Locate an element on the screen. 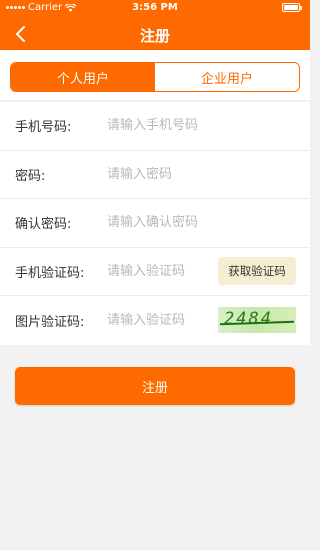 Image resolution: width=320 pixels, height=550 pixels. user-type-segment: 个人用户 企业用户 is located at coordinates (155, 77).